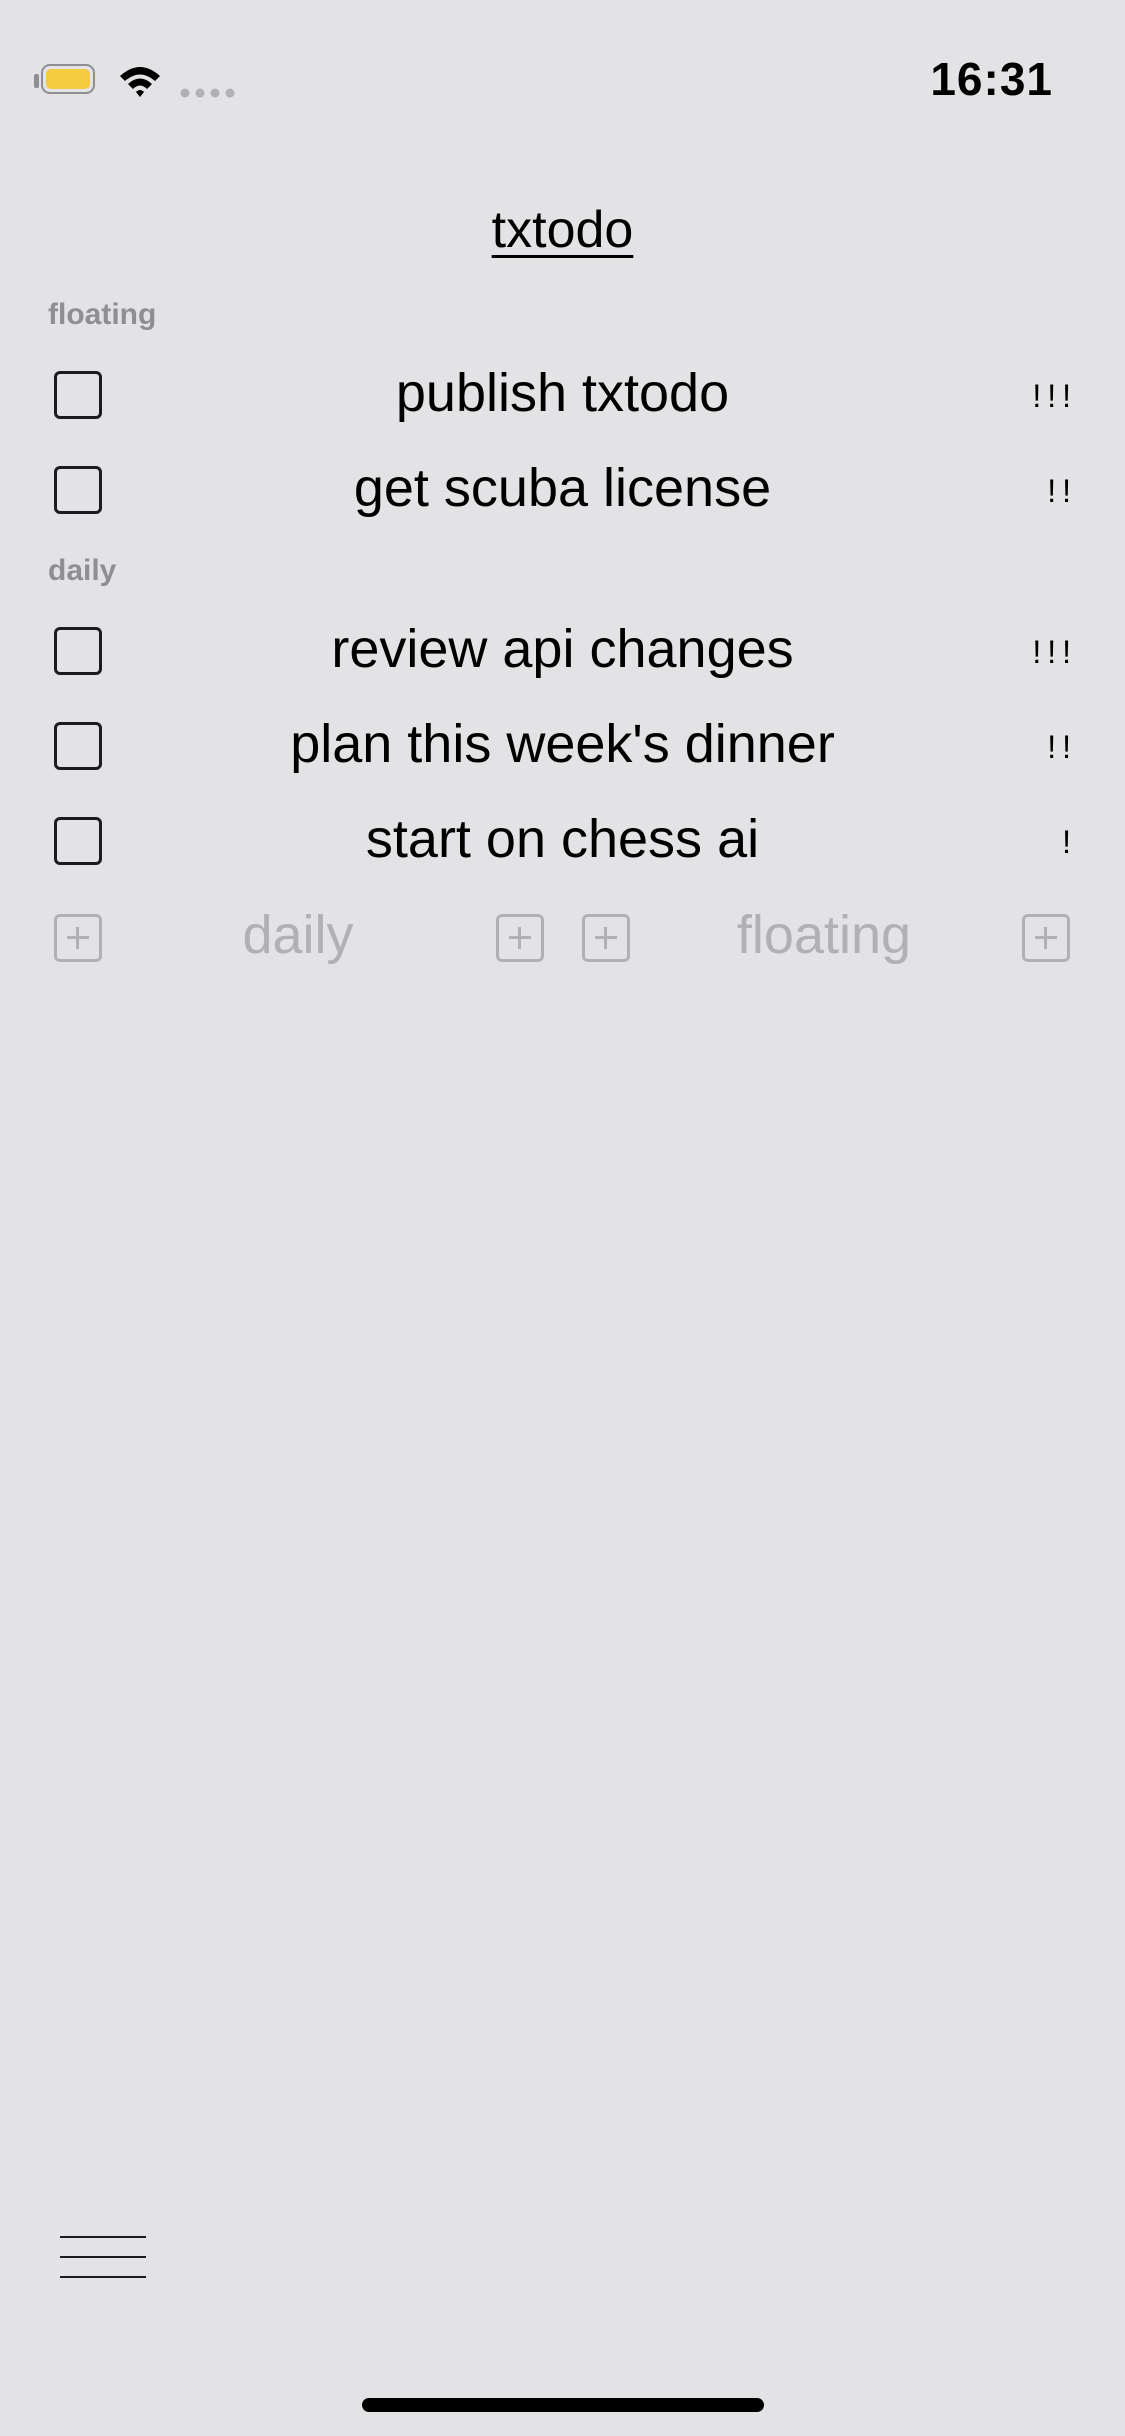 Image resolution: width=1125 pixels, height=2436 pixels. I want to click on task-row: review api changes !!!, so click(562, 652).